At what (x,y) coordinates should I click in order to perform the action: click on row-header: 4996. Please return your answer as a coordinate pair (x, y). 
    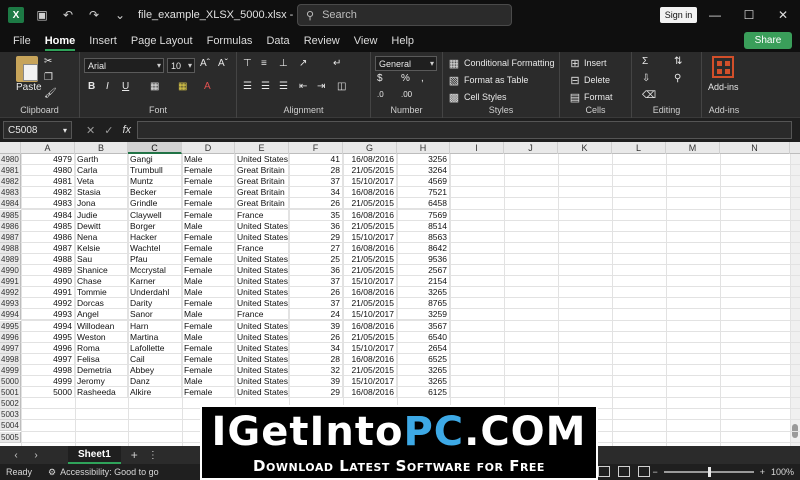
    Looking at the image, I should click on (10, 337).